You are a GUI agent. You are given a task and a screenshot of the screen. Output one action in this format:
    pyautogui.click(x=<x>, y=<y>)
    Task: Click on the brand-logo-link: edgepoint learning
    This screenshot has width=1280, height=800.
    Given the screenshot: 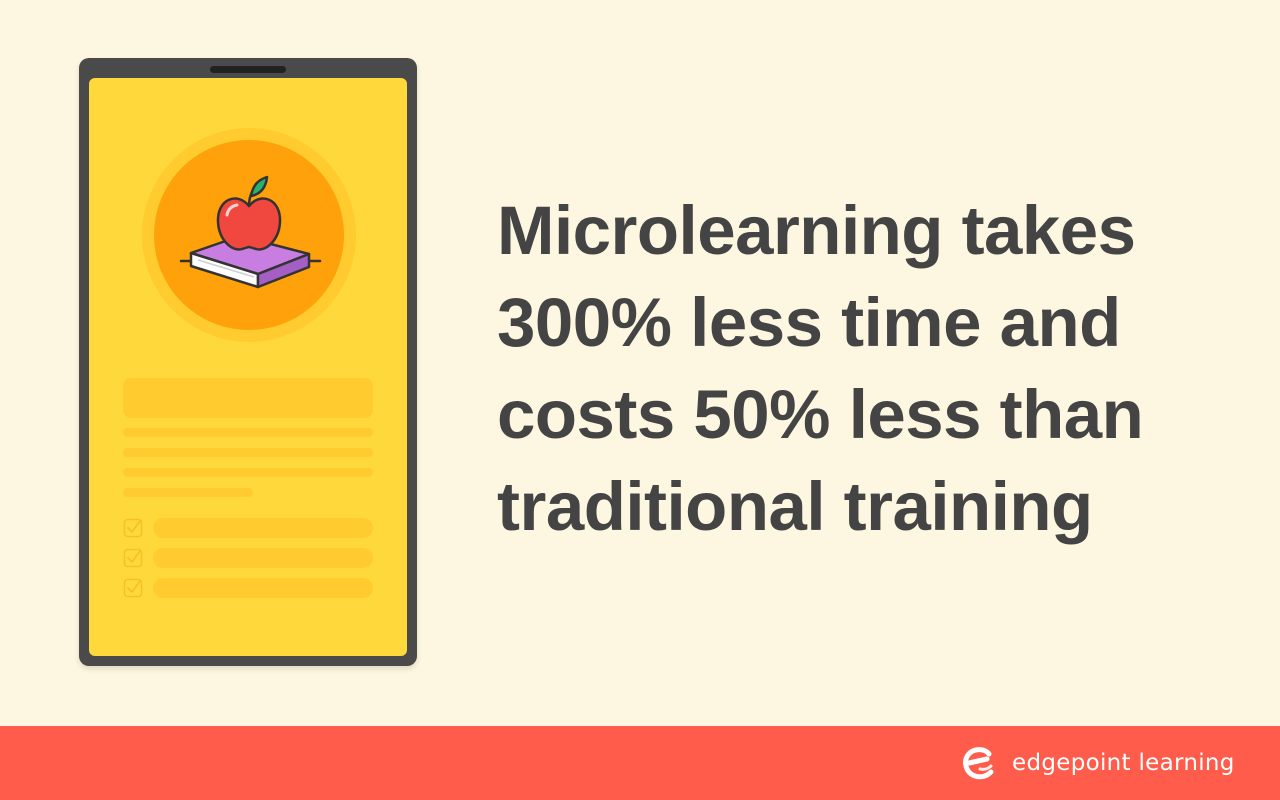 What is the action you would take?
    pyautogui.click(x=1097, y=763)
    